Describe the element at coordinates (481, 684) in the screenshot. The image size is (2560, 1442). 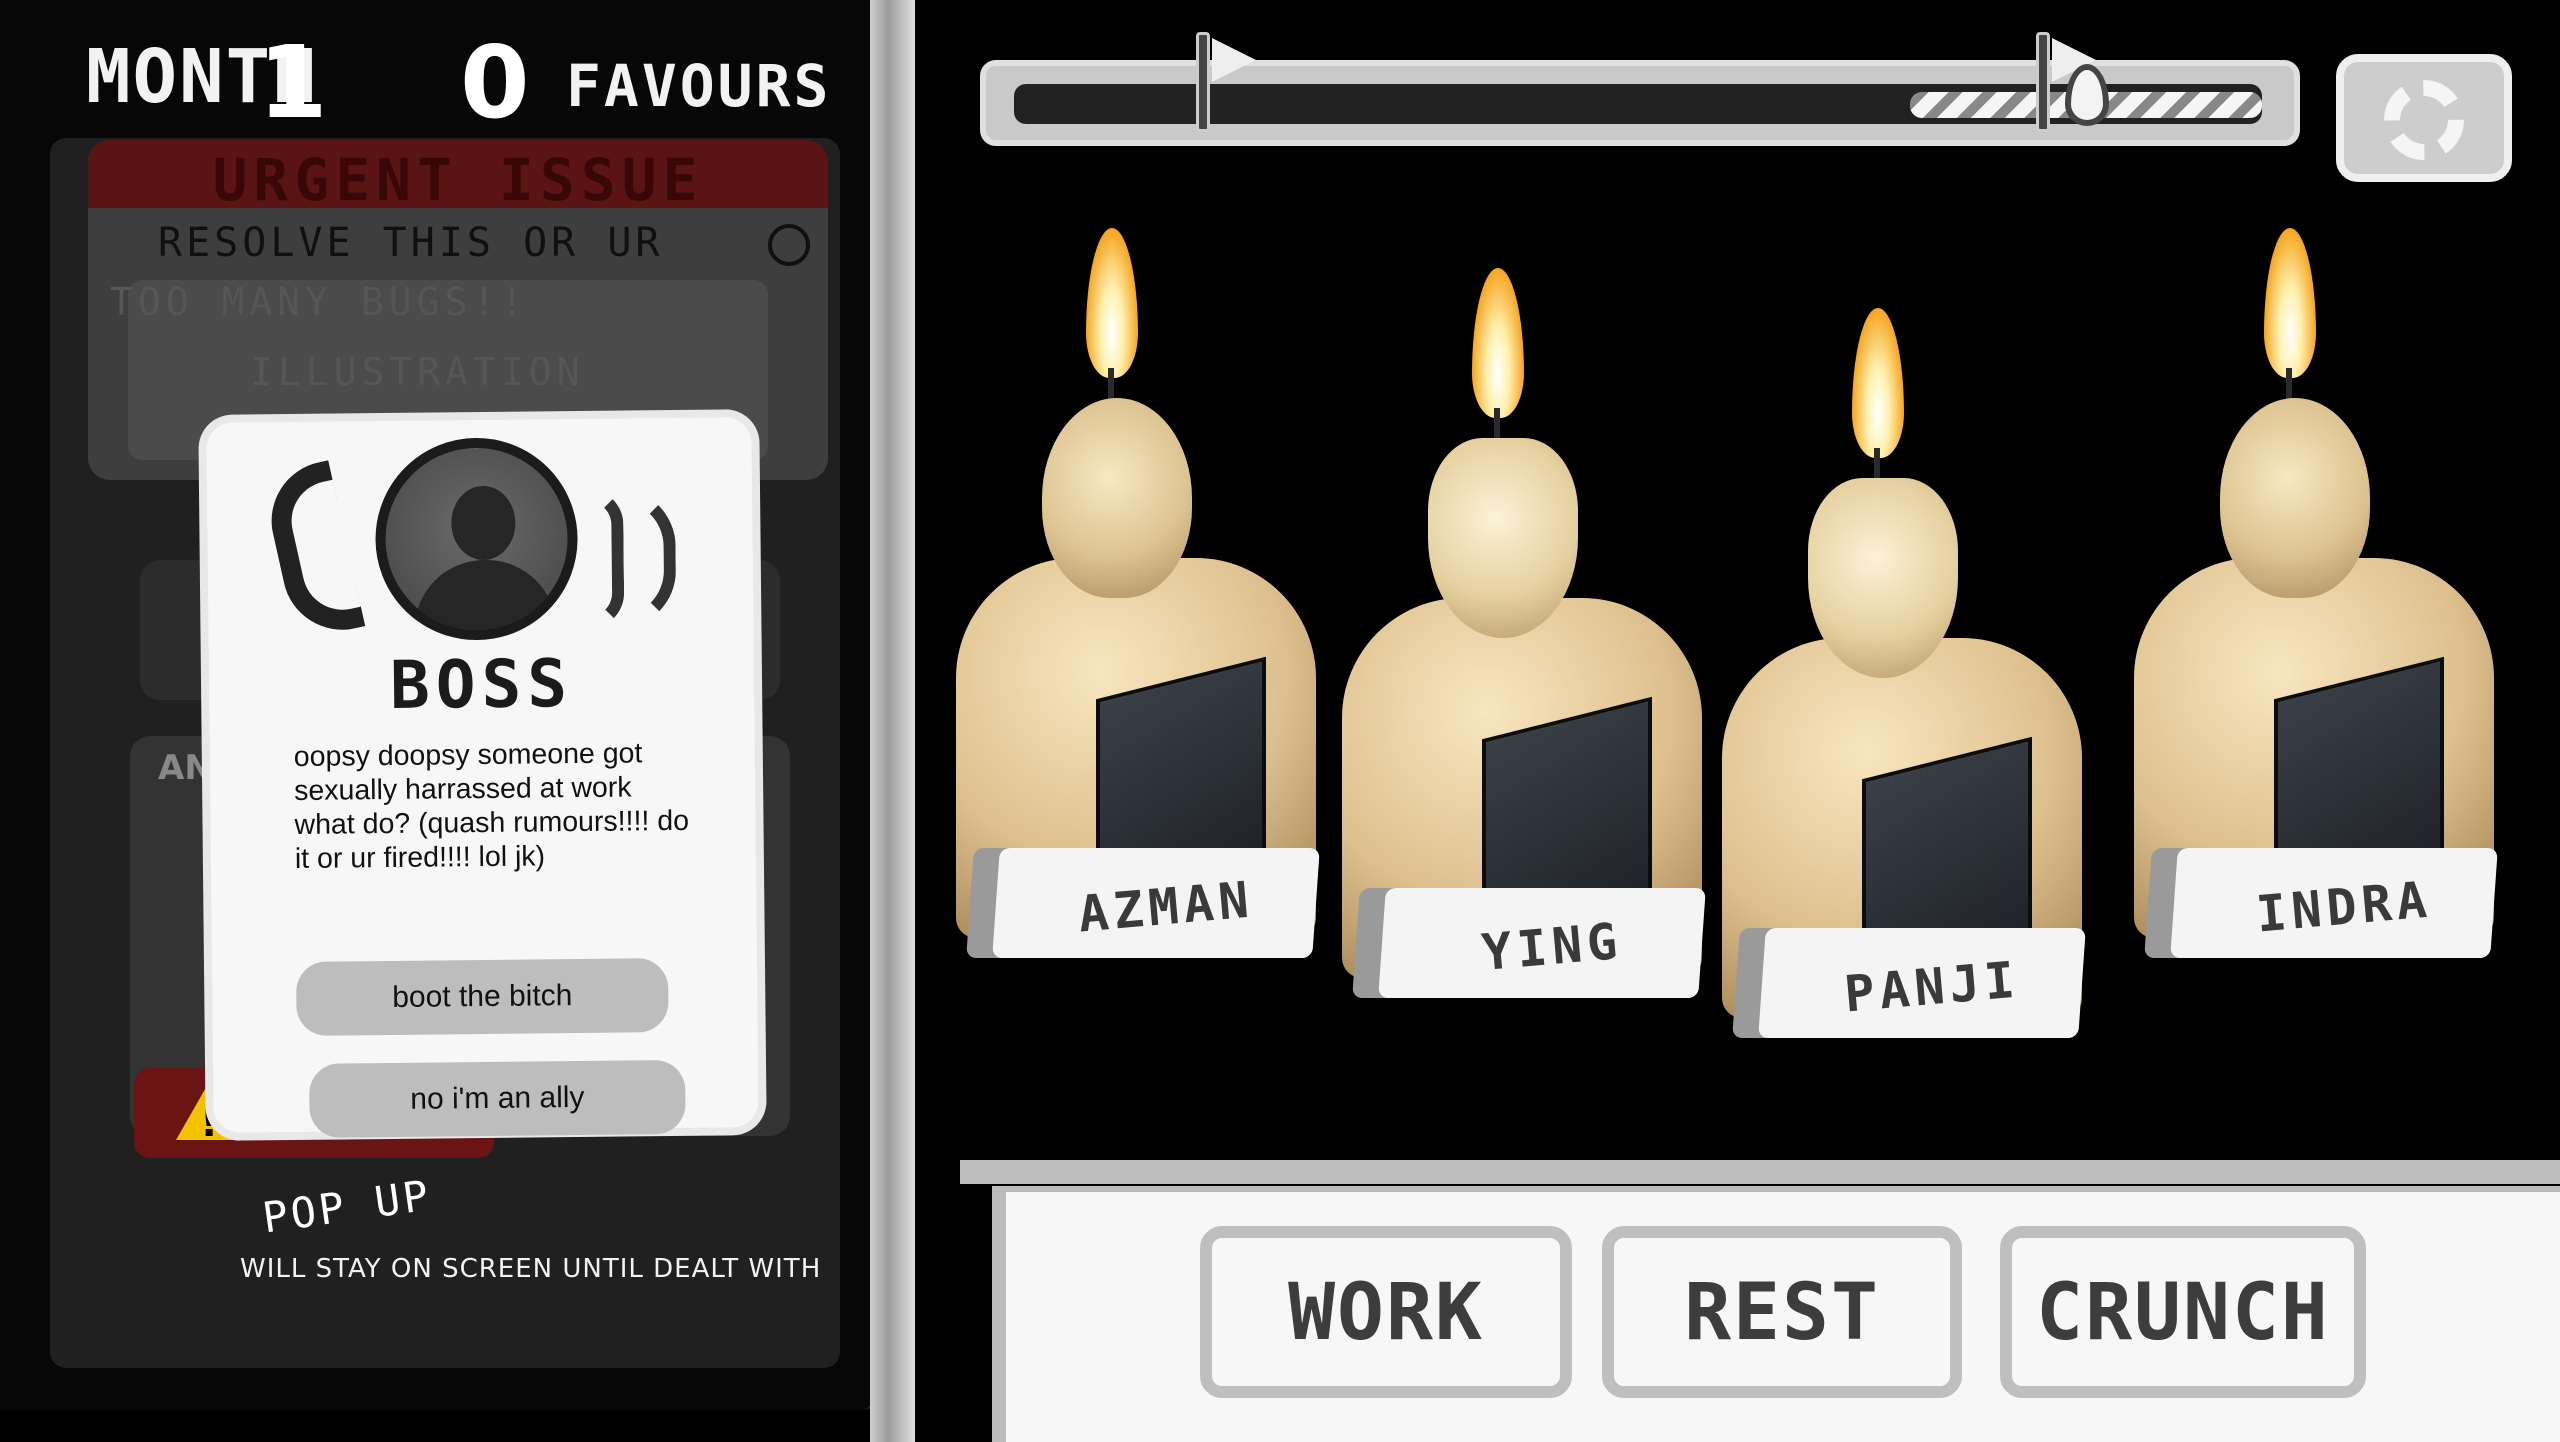
I see `caller-name: BOSS` at that location.